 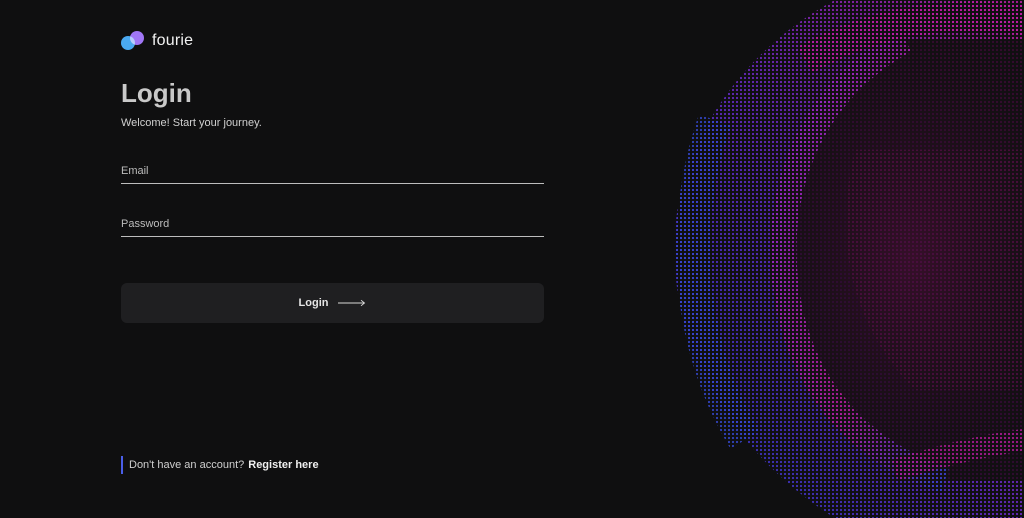 I want to click on accent-bar, so click(x=122, y=465).